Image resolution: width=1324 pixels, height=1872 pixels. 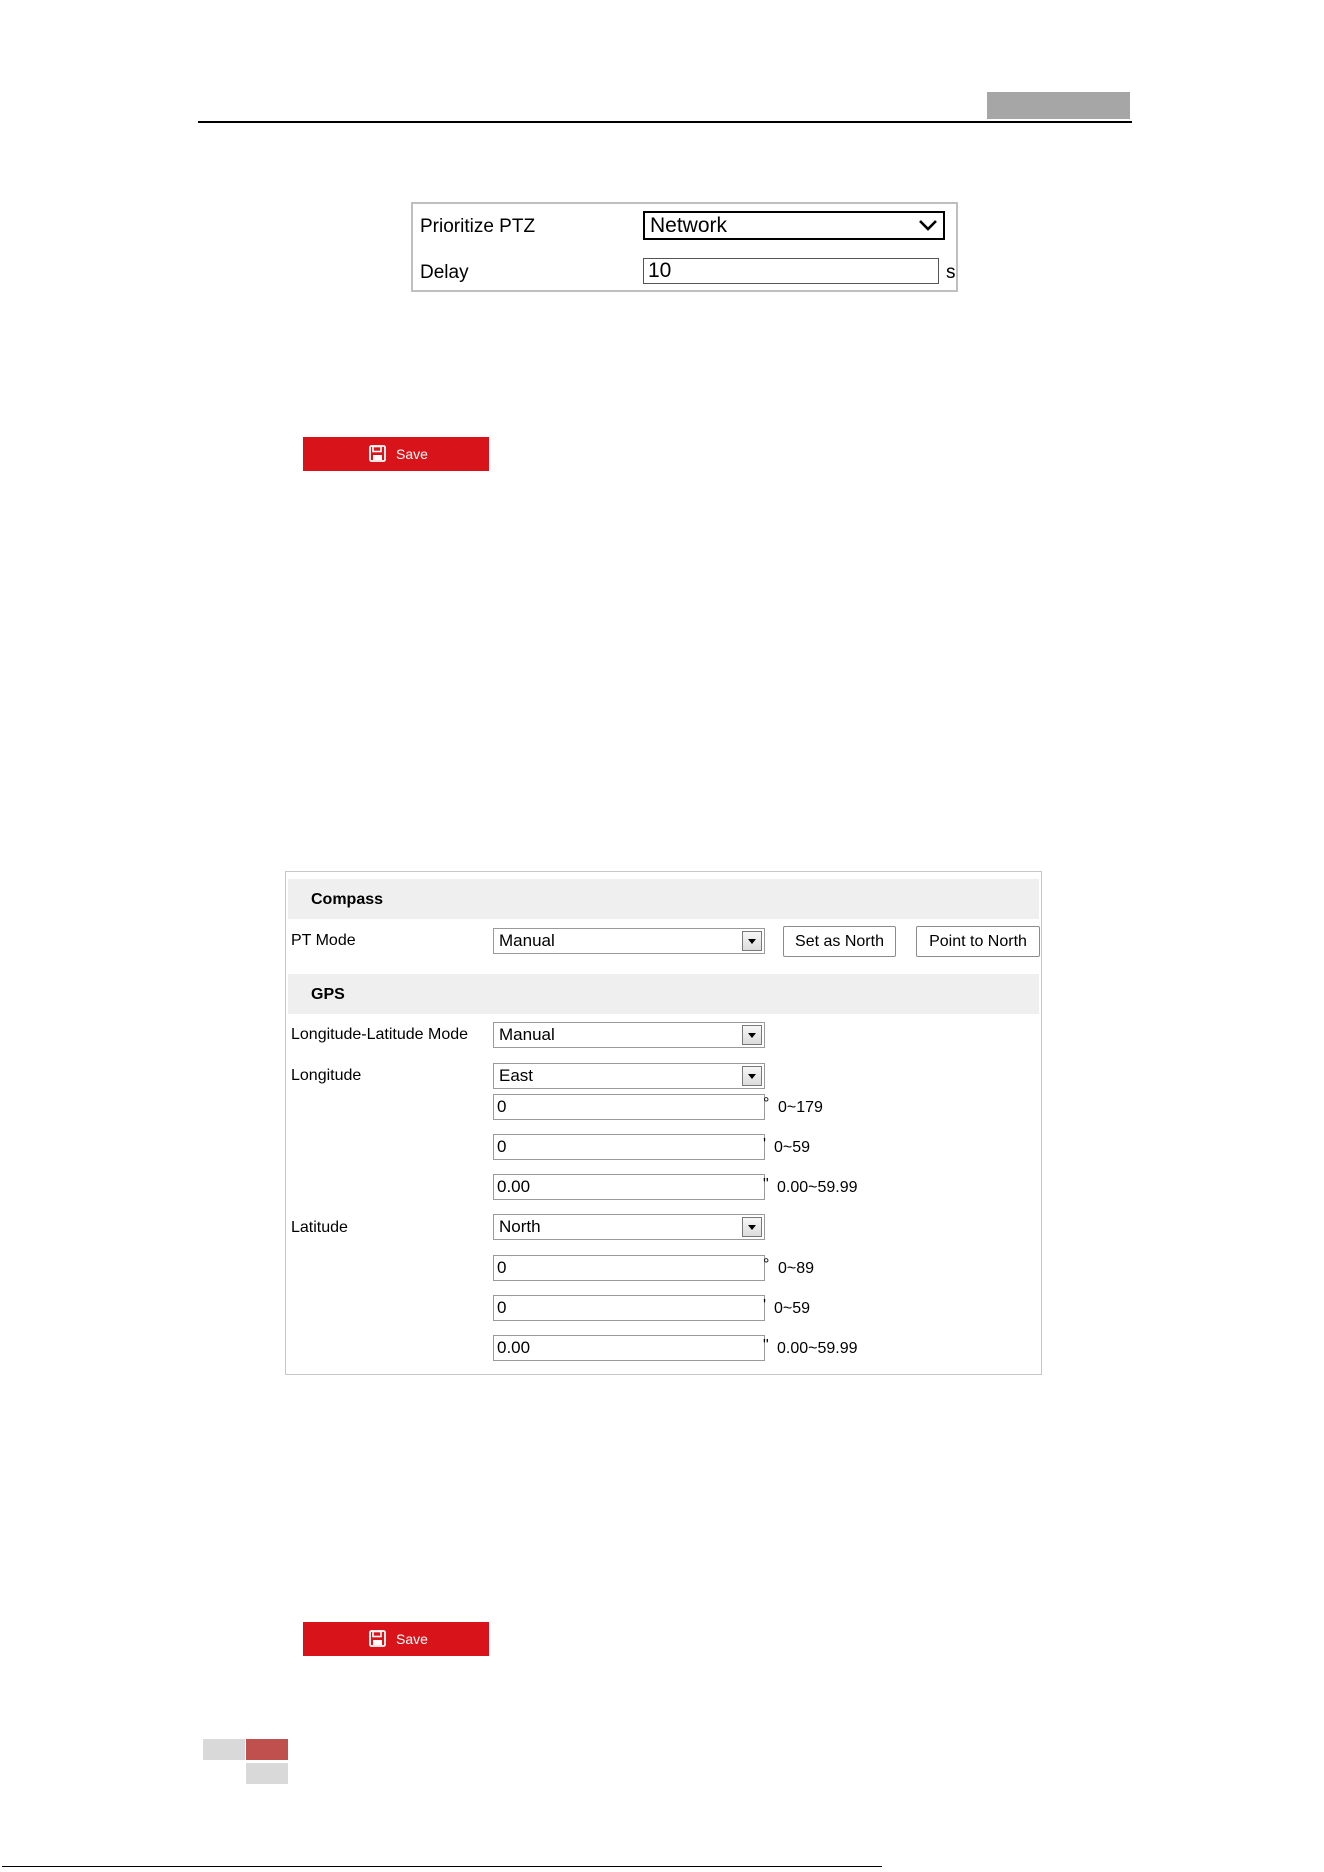 I want to click on longitude-degrees-unit: °, so click(x=766, y=1103).